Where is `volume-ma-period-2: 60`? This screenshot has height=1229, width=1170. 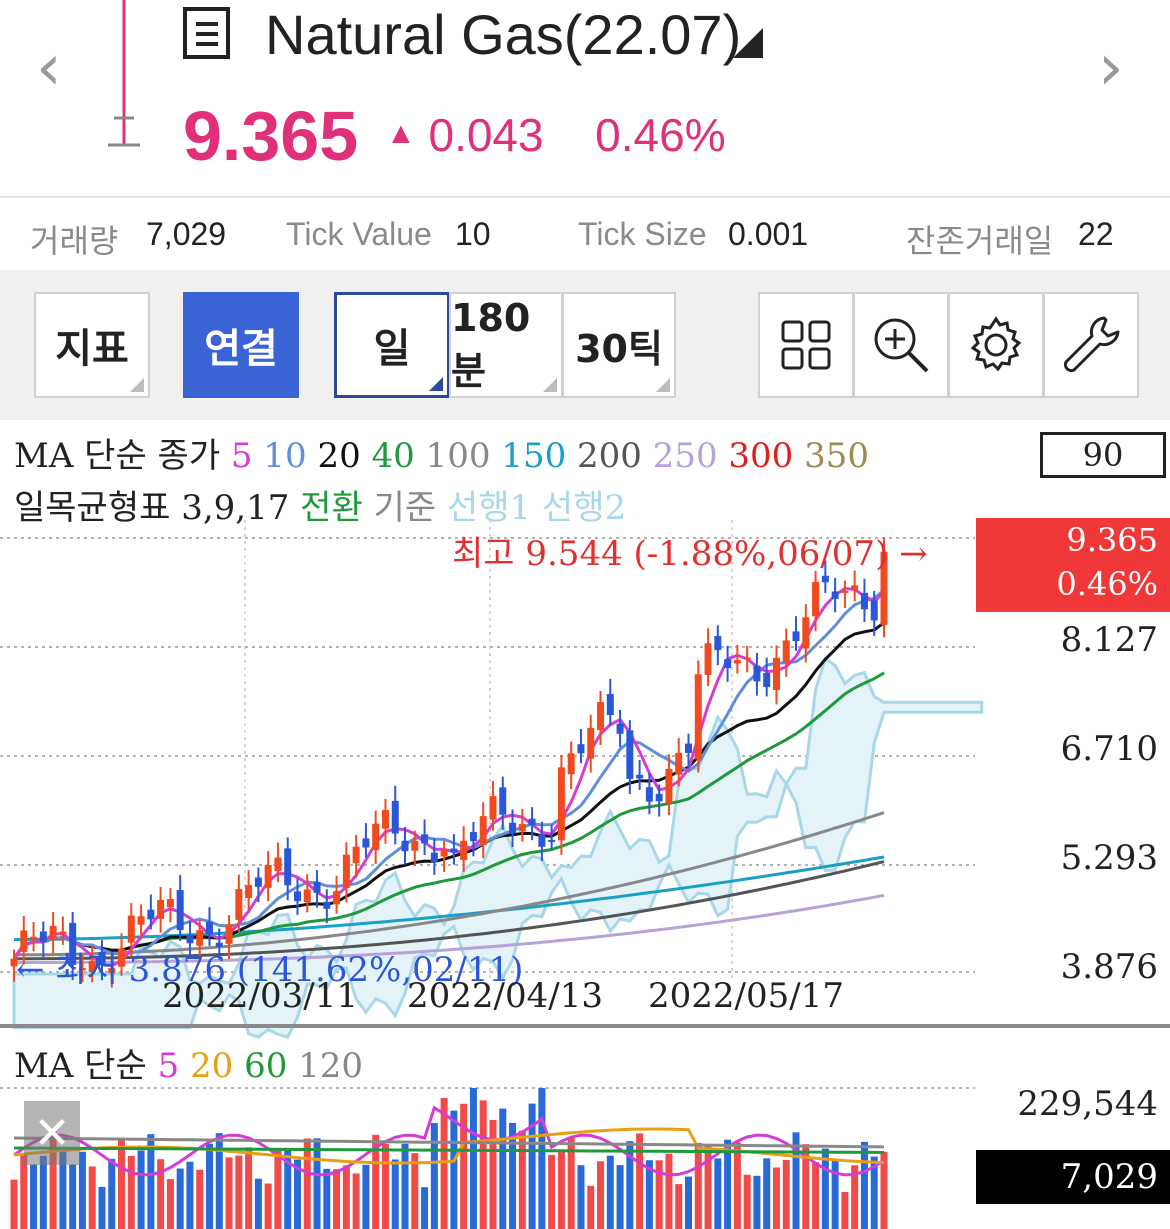 volume-ma-period-2: 60 is located at coordinates (260, 1066).